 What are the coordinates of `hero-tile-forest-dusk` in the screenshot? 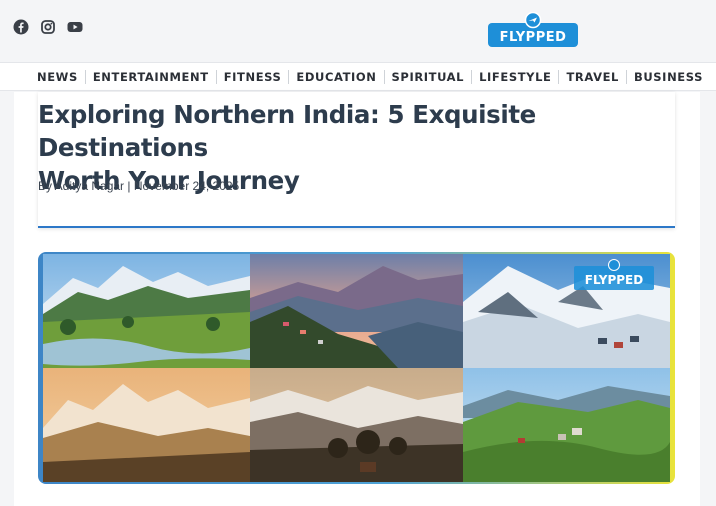 It's located at (356, 425).